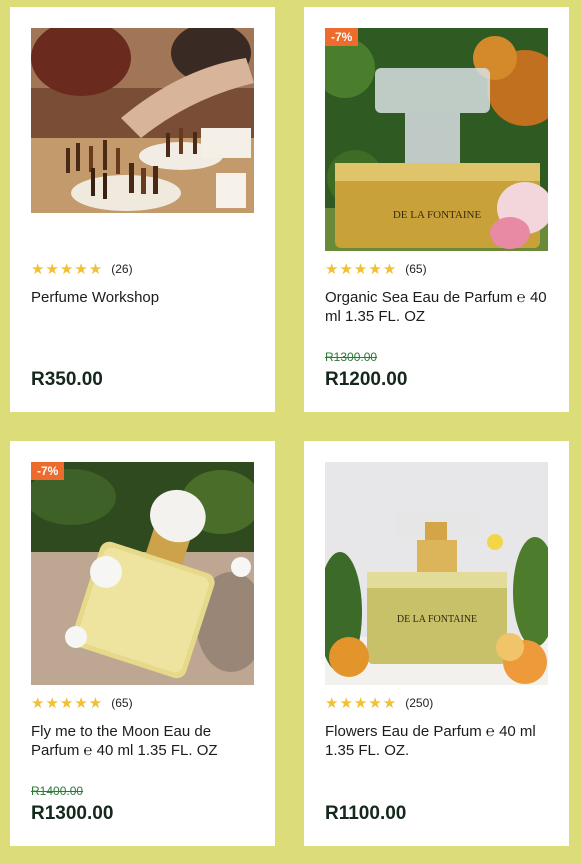  Describe the element at coordinates (122, 269) in the screenshot. I see `review-count: (26)` at that location.